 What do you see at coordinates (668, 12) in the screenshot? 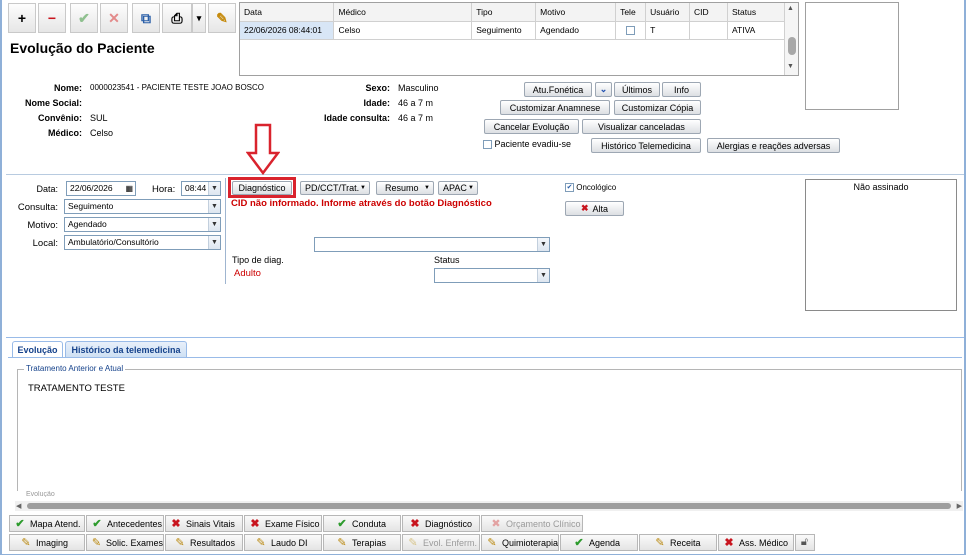
I see `col-header-usuario: Usuário` at bounding box center [668, 12].